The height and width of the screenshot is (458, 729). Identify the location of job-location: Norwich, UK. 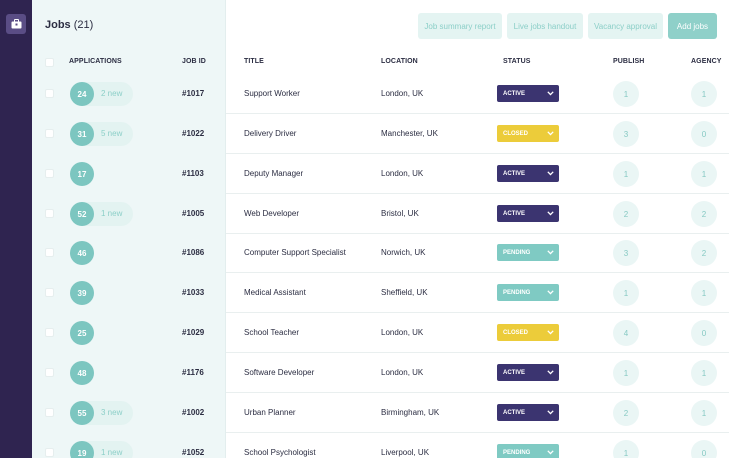
(403, 252).